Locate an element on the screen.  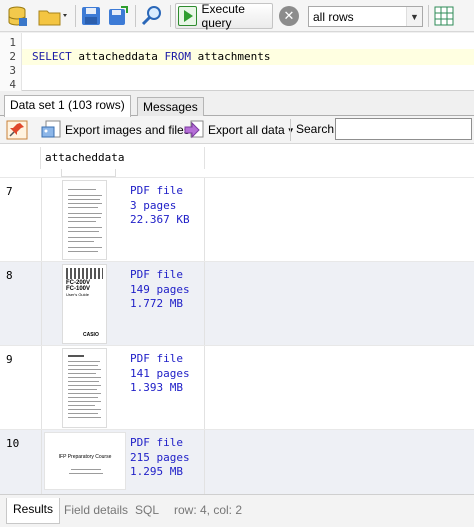
page-count: 215 pages is located at coordinates (160, 457).